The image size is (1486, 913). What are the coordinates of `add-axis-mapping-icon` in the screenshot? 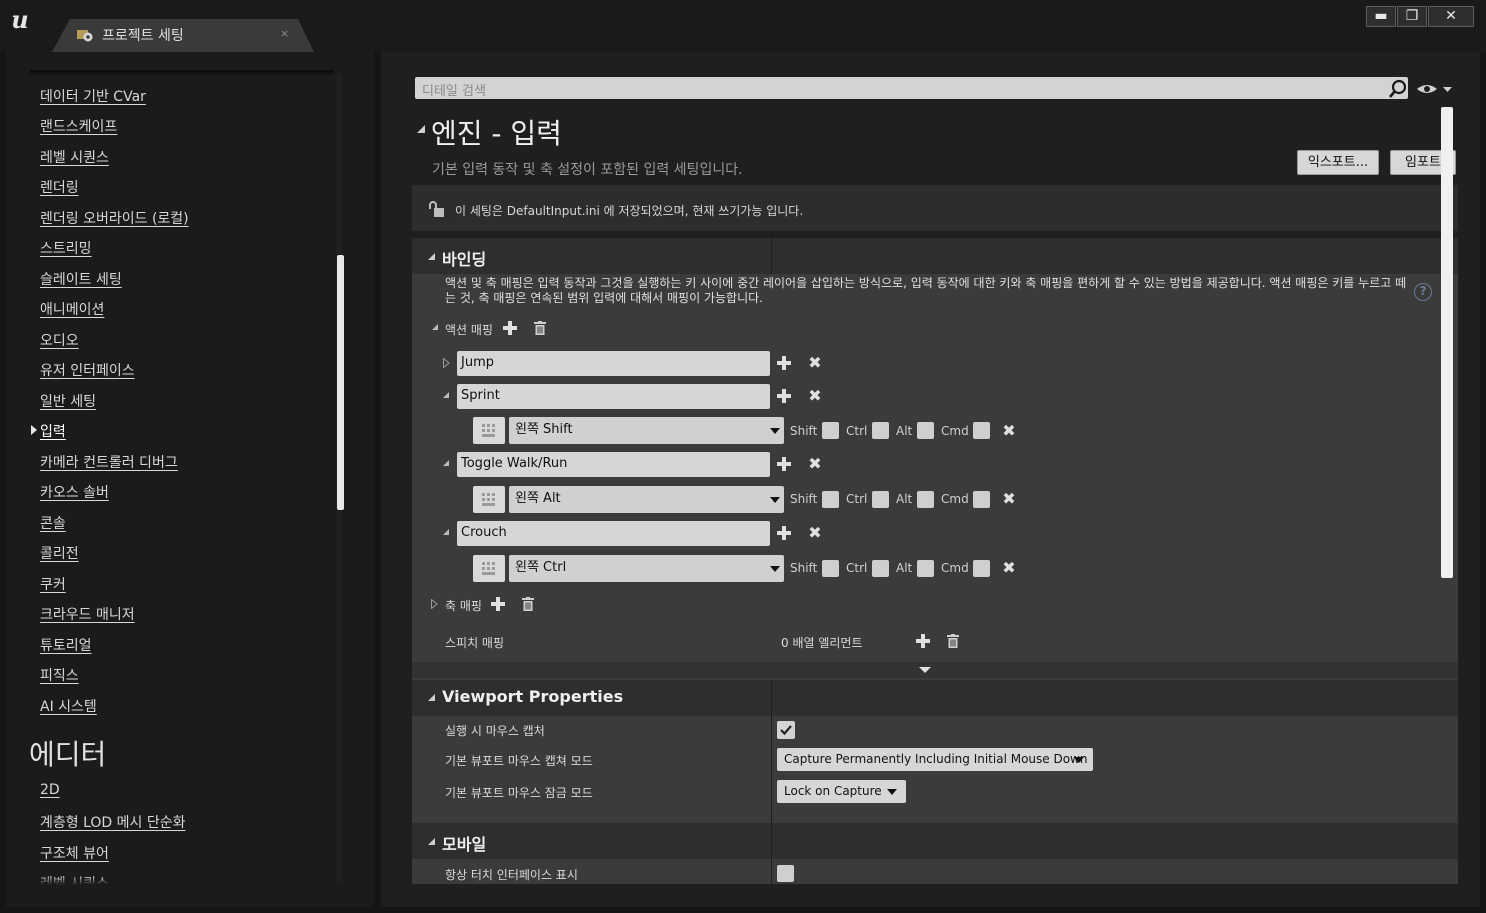 It's located at (498, 604).